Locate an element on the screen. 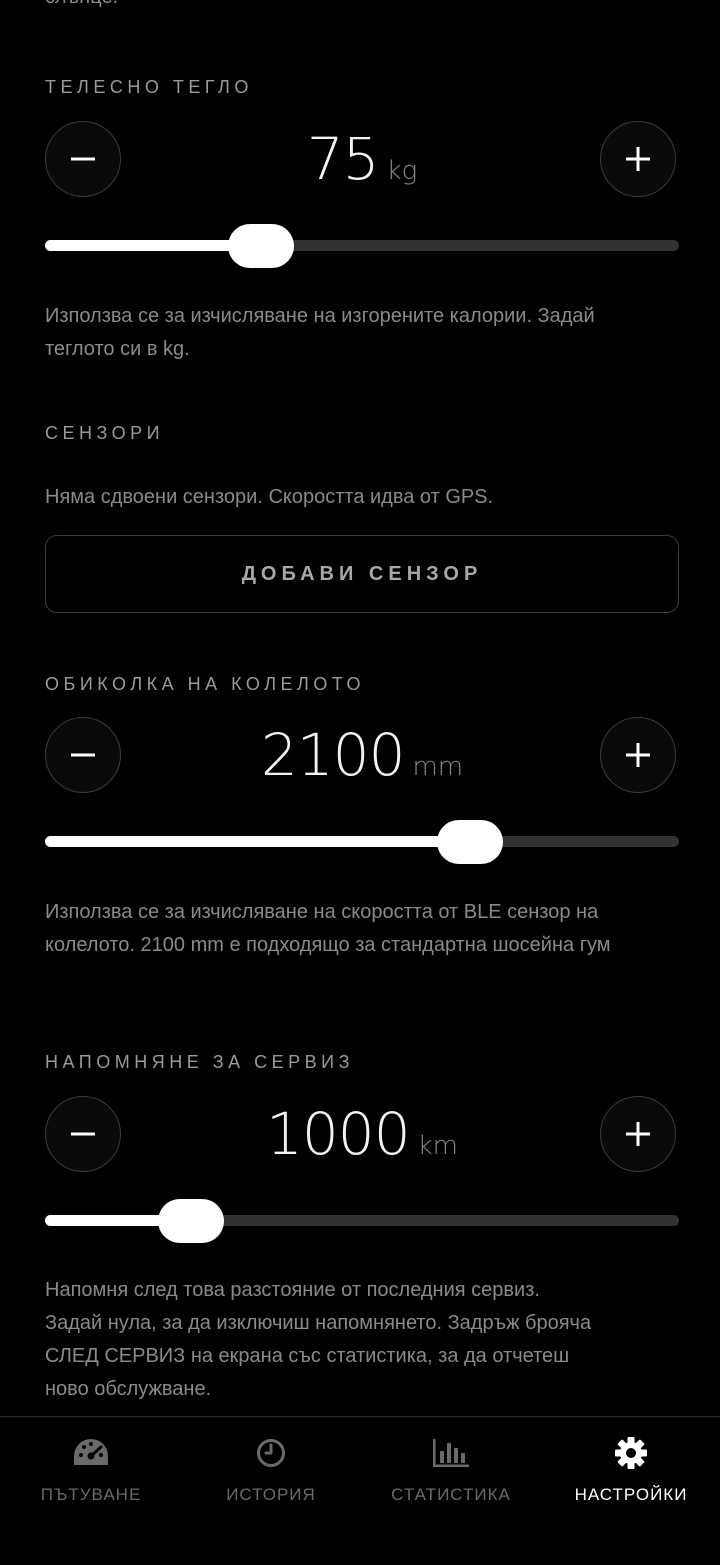  tab-history: ИСТОРИЯ is located at coordinates (271, 1470).